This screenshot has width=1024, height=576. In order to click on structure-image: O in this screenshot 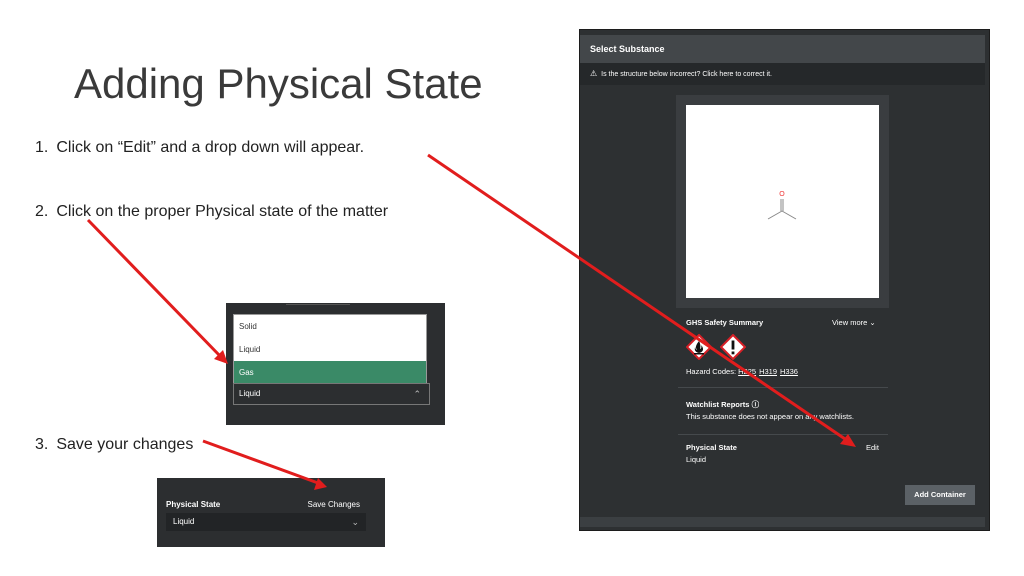, I will do `click(782, 201)`.